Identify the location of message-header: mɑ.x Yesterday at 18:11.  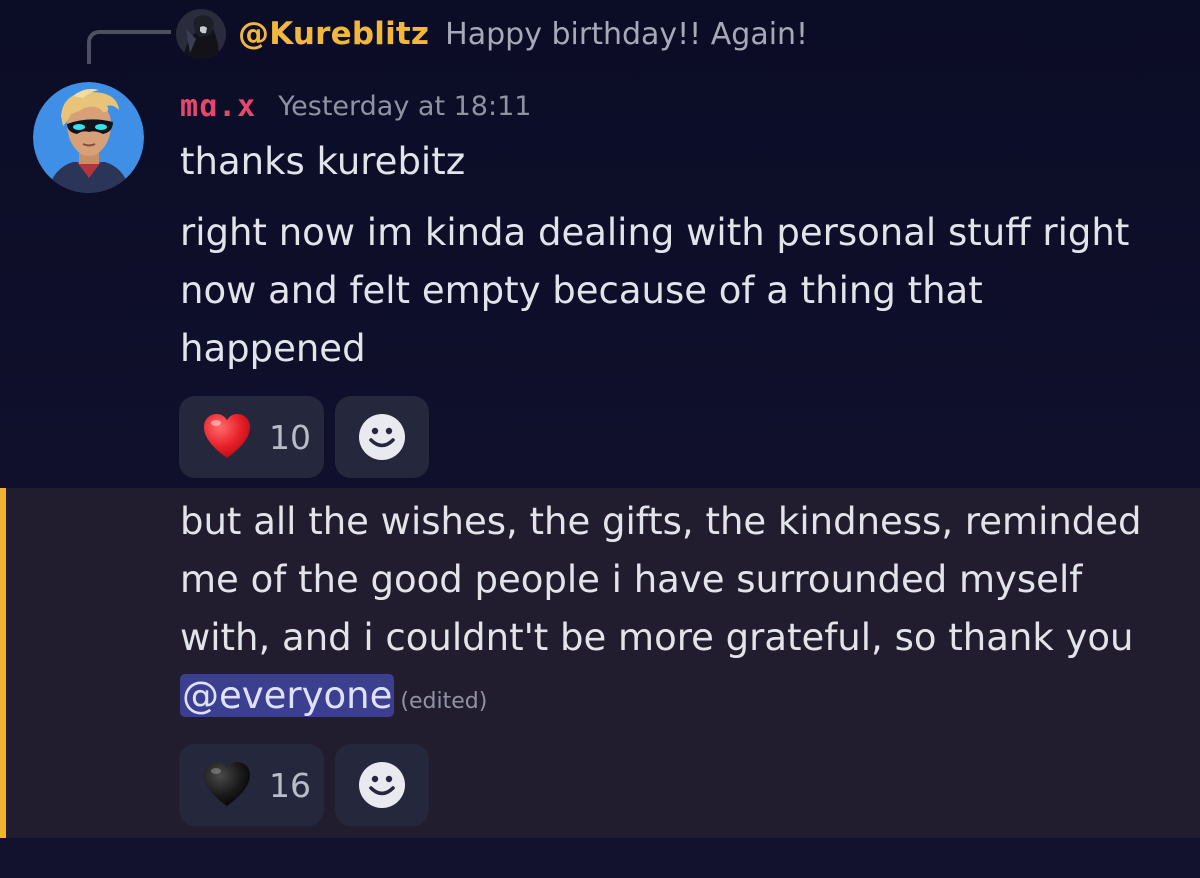
(355, 106).